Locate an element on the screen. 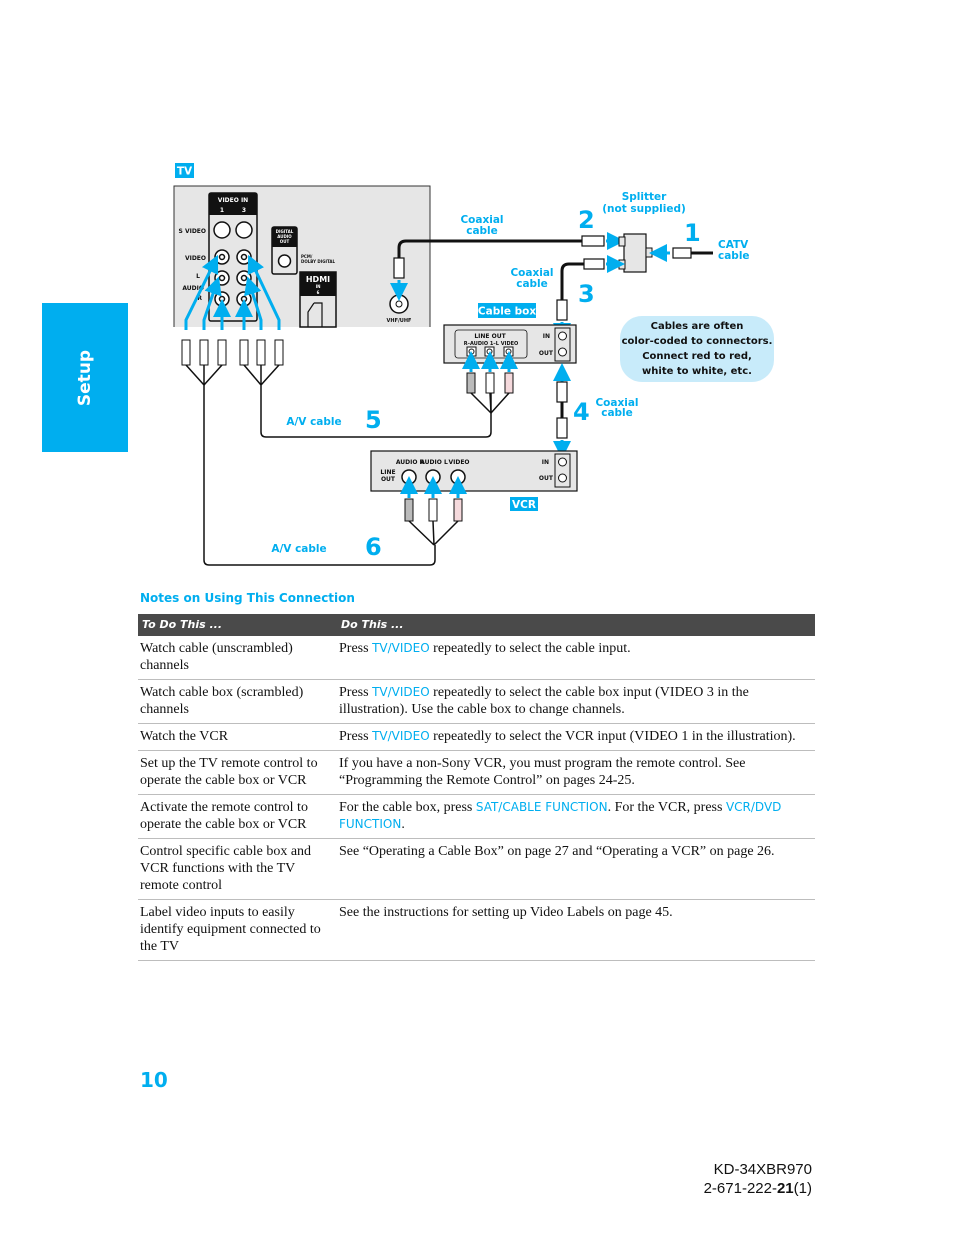  svg-text: 1 is located at coordinates (222, 210).